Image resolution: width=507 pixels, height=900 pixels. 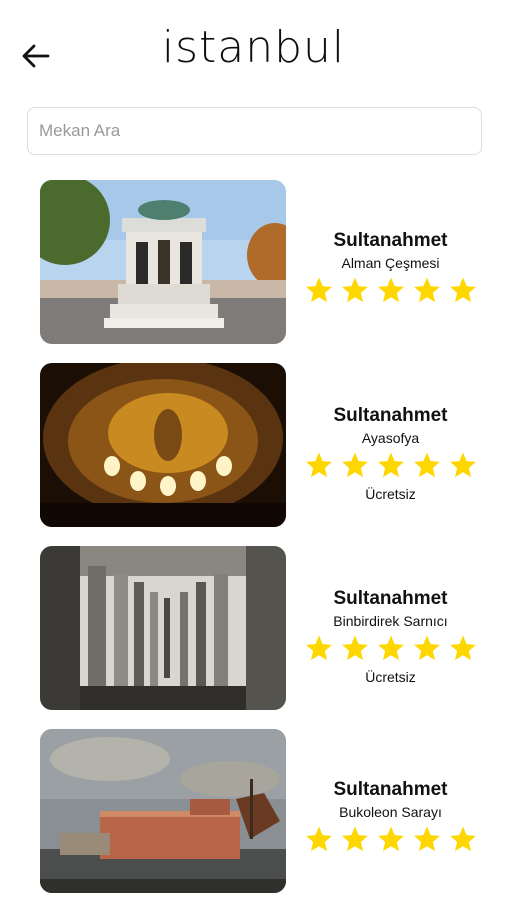 I want to click on place-info: Sultanahmet Ayasofya Ücretsiz, so click(x=390, y=453).